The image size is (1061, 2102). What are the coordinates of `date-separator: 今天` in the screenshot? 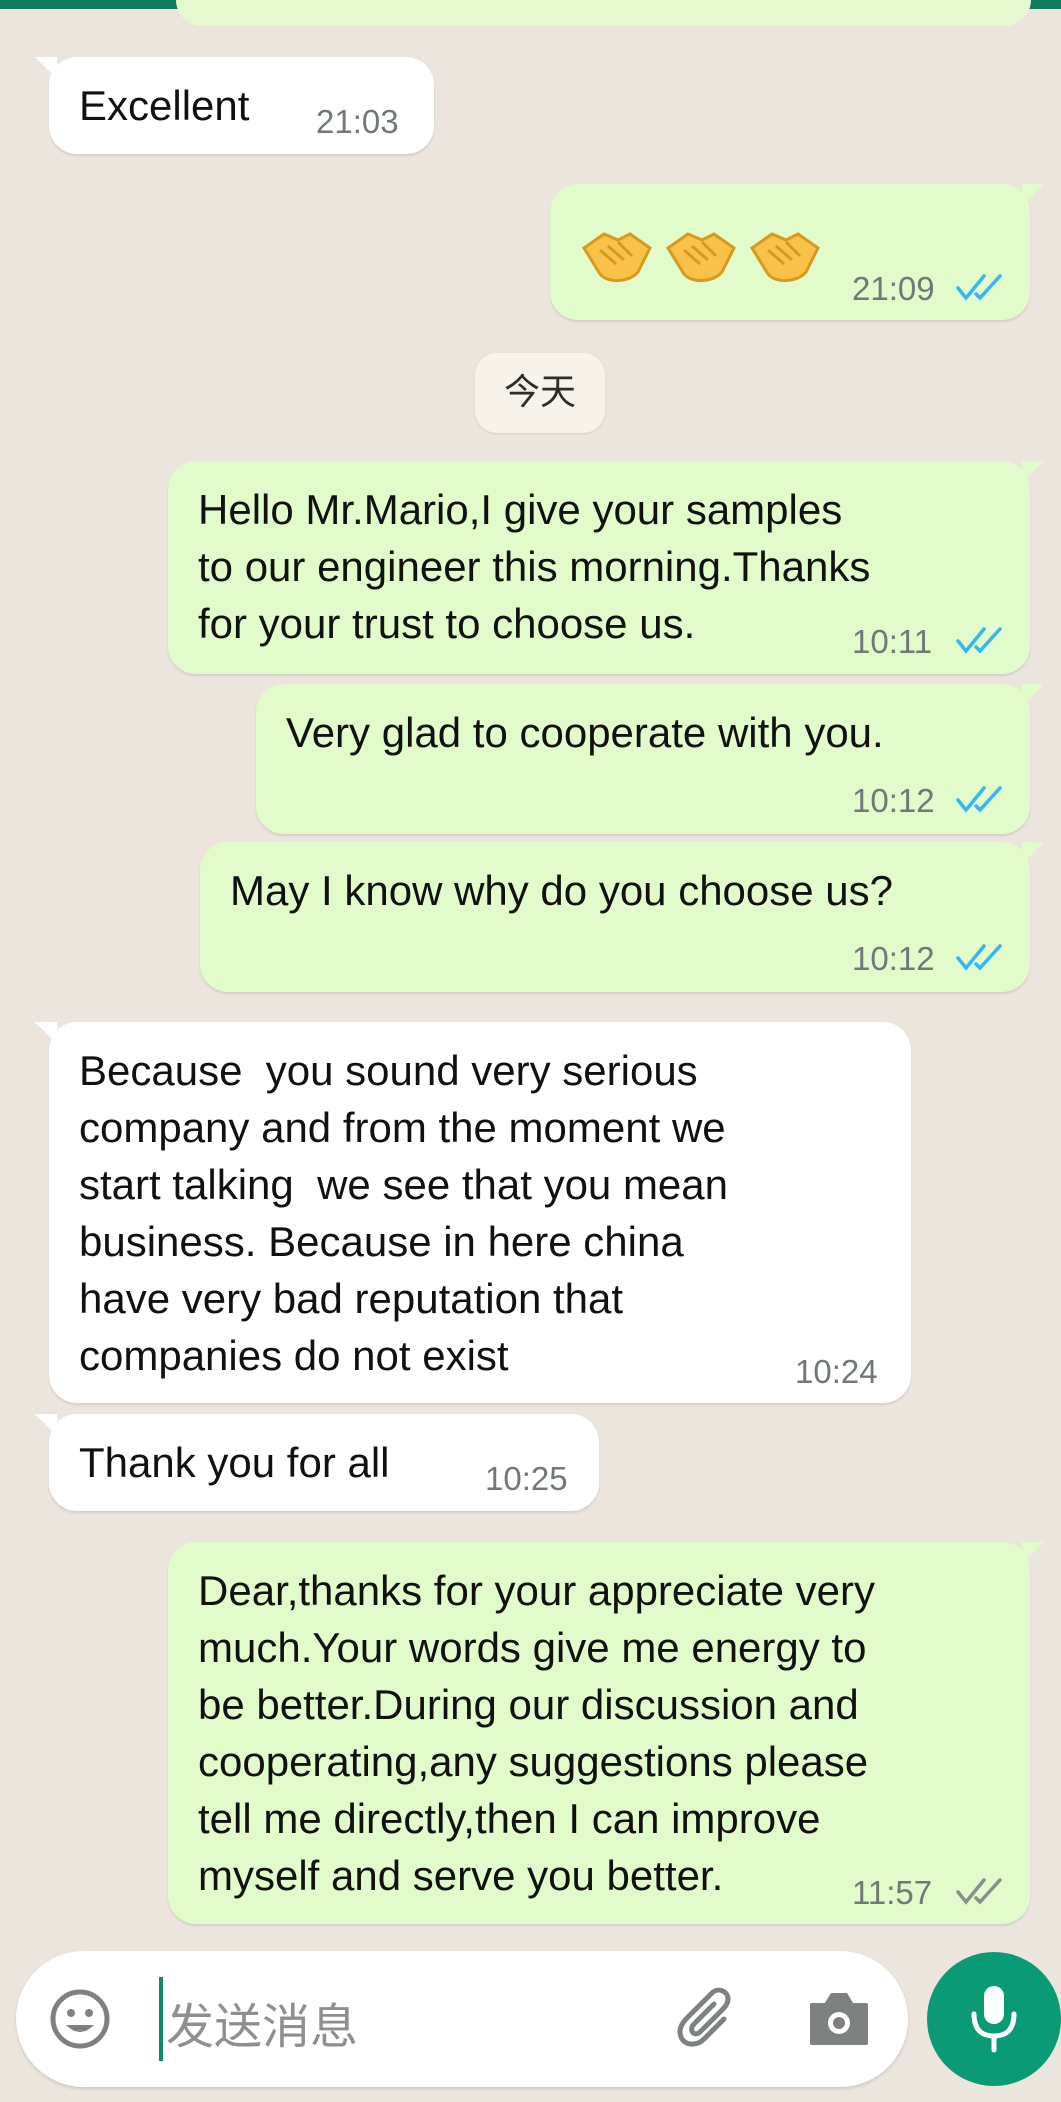 It's located at (540, 393).